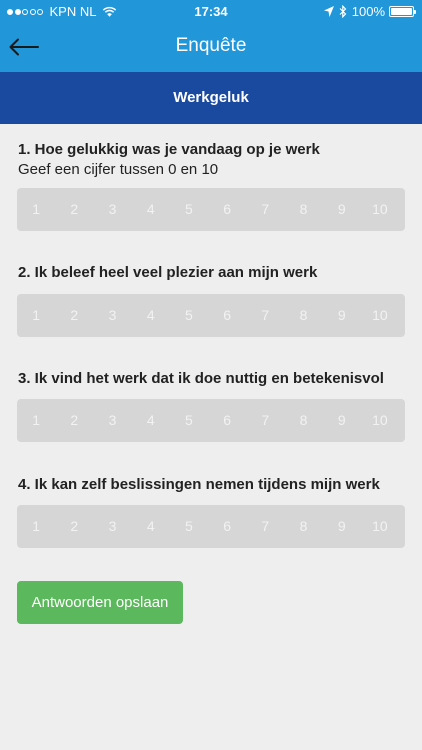 This screenshot has height=750, width=422. I want to click on page-title: Enquête, so click(211, 45).